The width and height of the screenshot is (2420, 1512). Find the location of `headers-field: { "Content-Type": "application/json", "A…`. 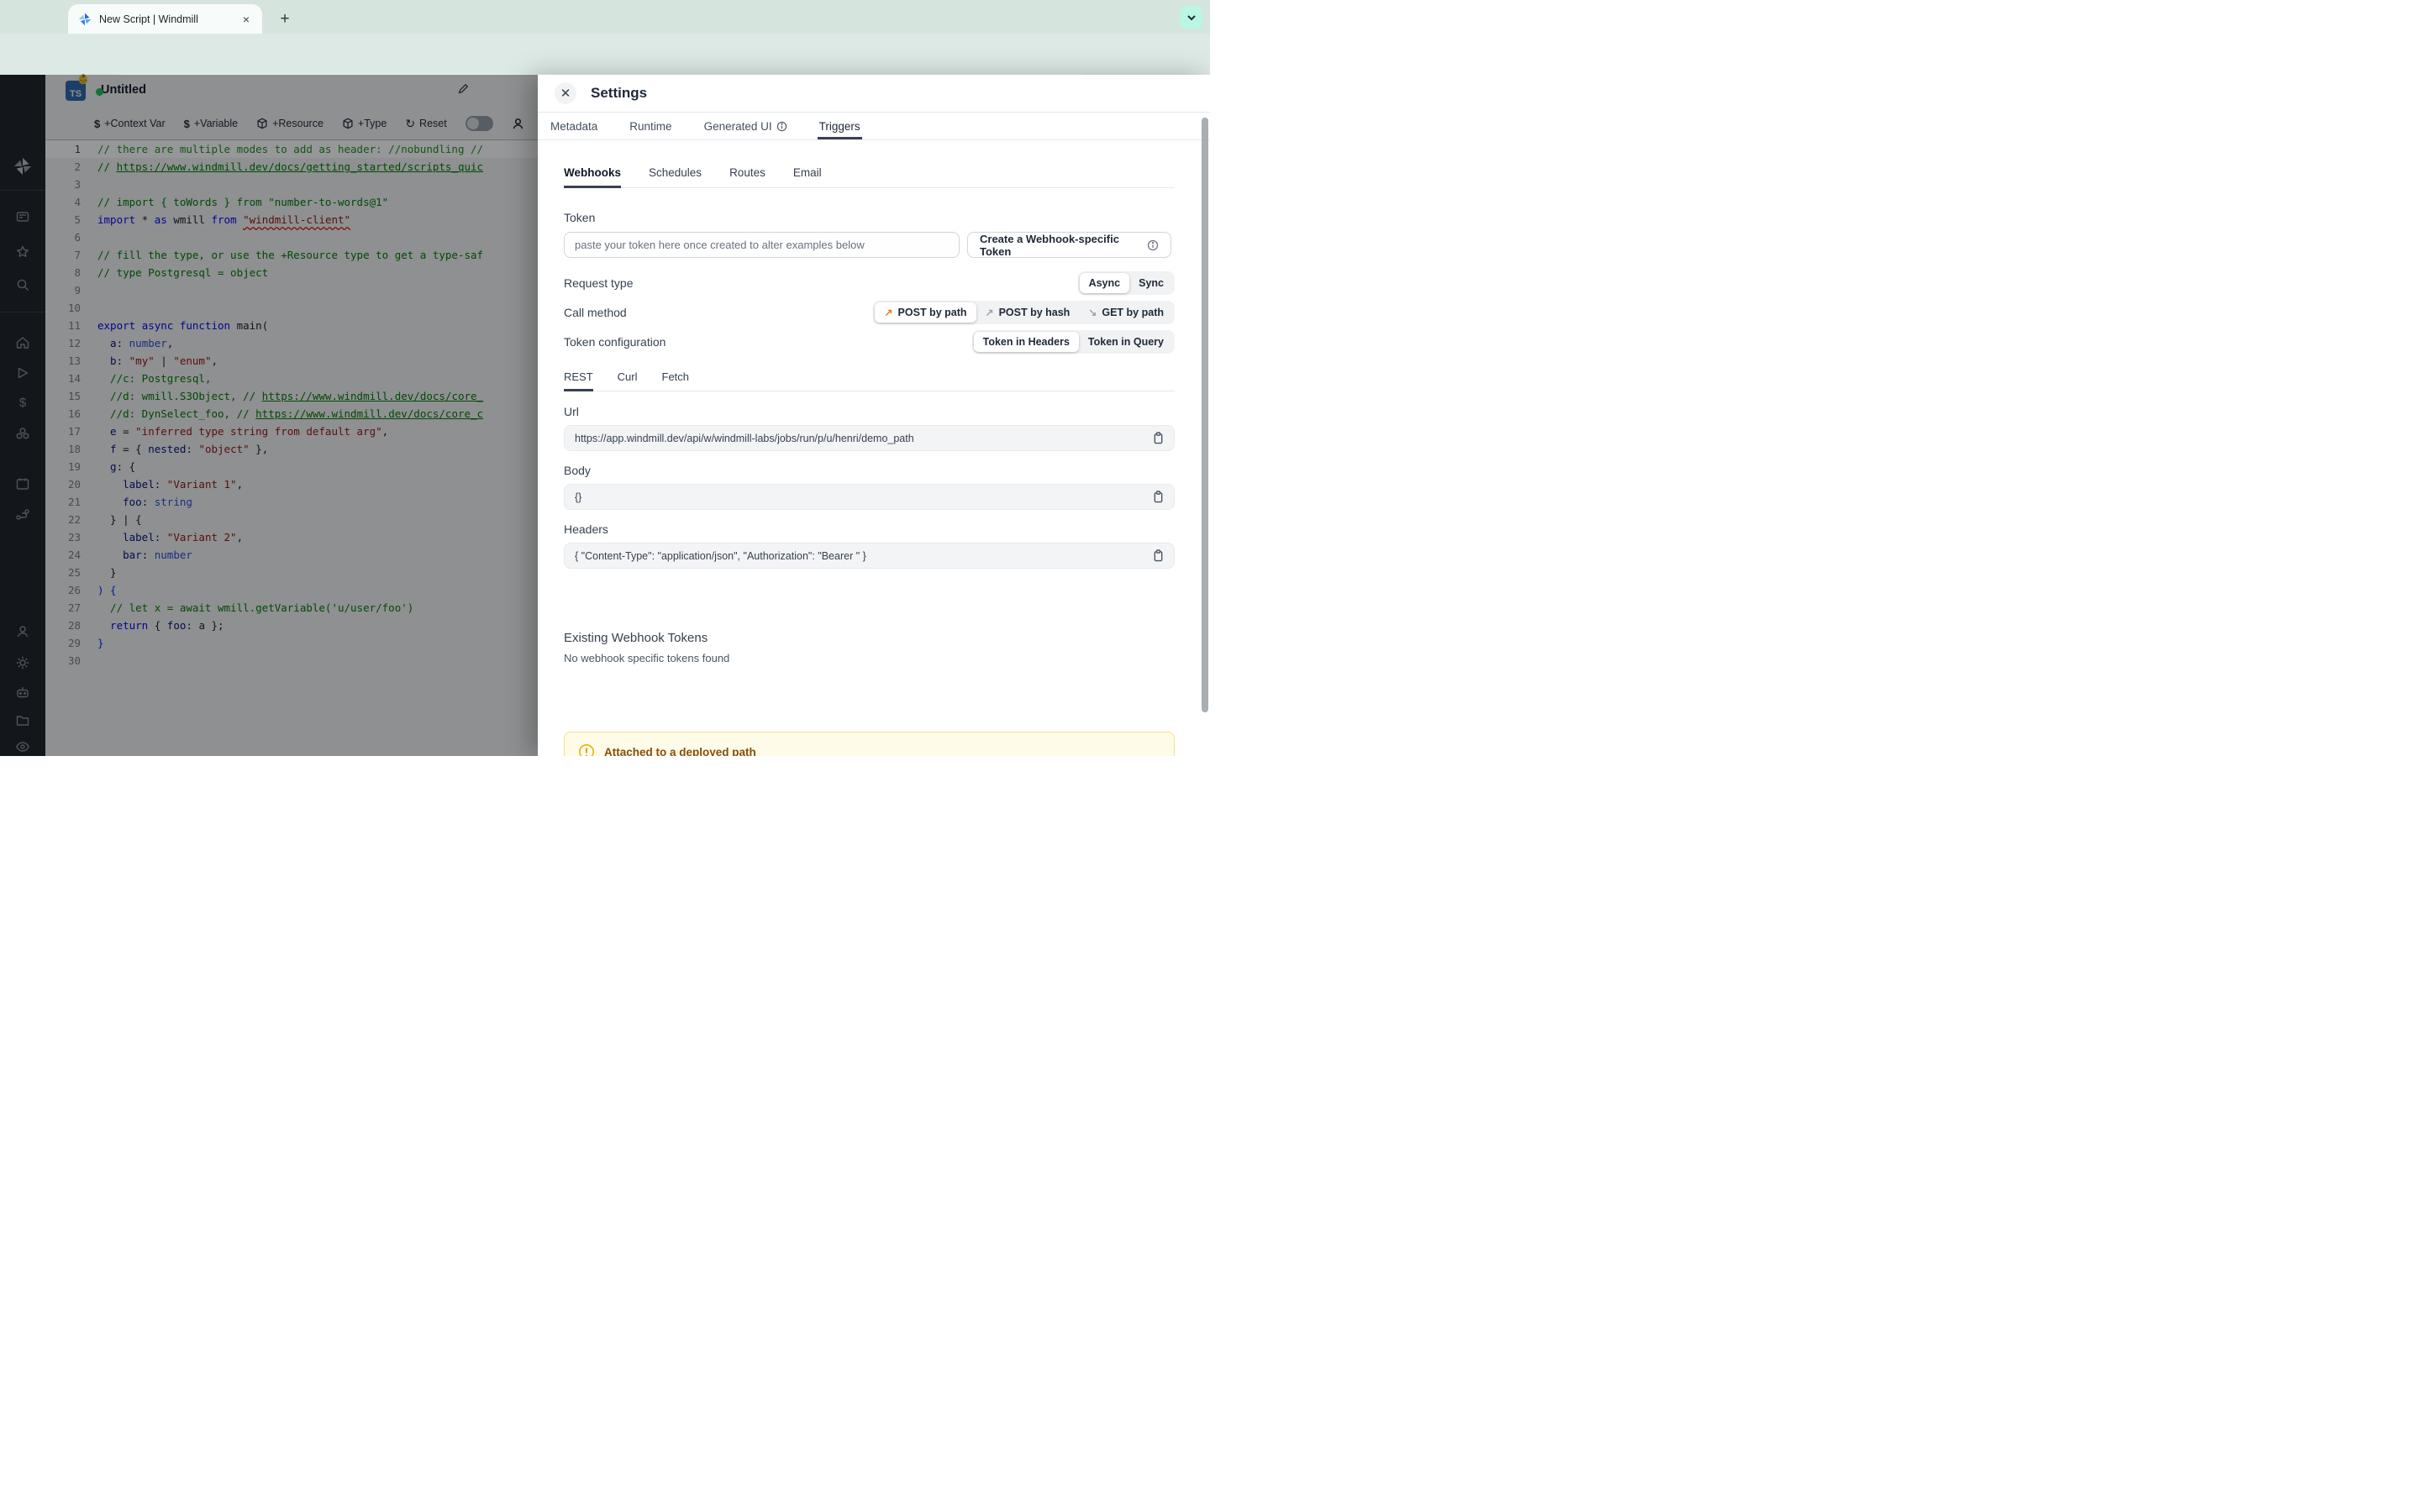

headers-field: { "Content-Type": "application/json", "A… is located at coordinates (870, 556).